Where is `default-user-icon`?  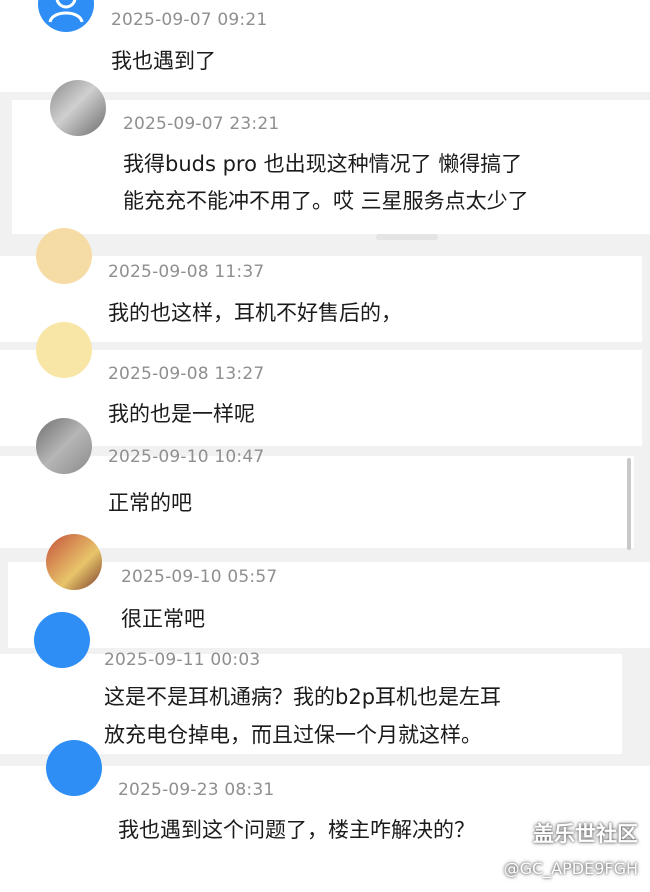
default-user-icon is located at coordinates (66, 11).